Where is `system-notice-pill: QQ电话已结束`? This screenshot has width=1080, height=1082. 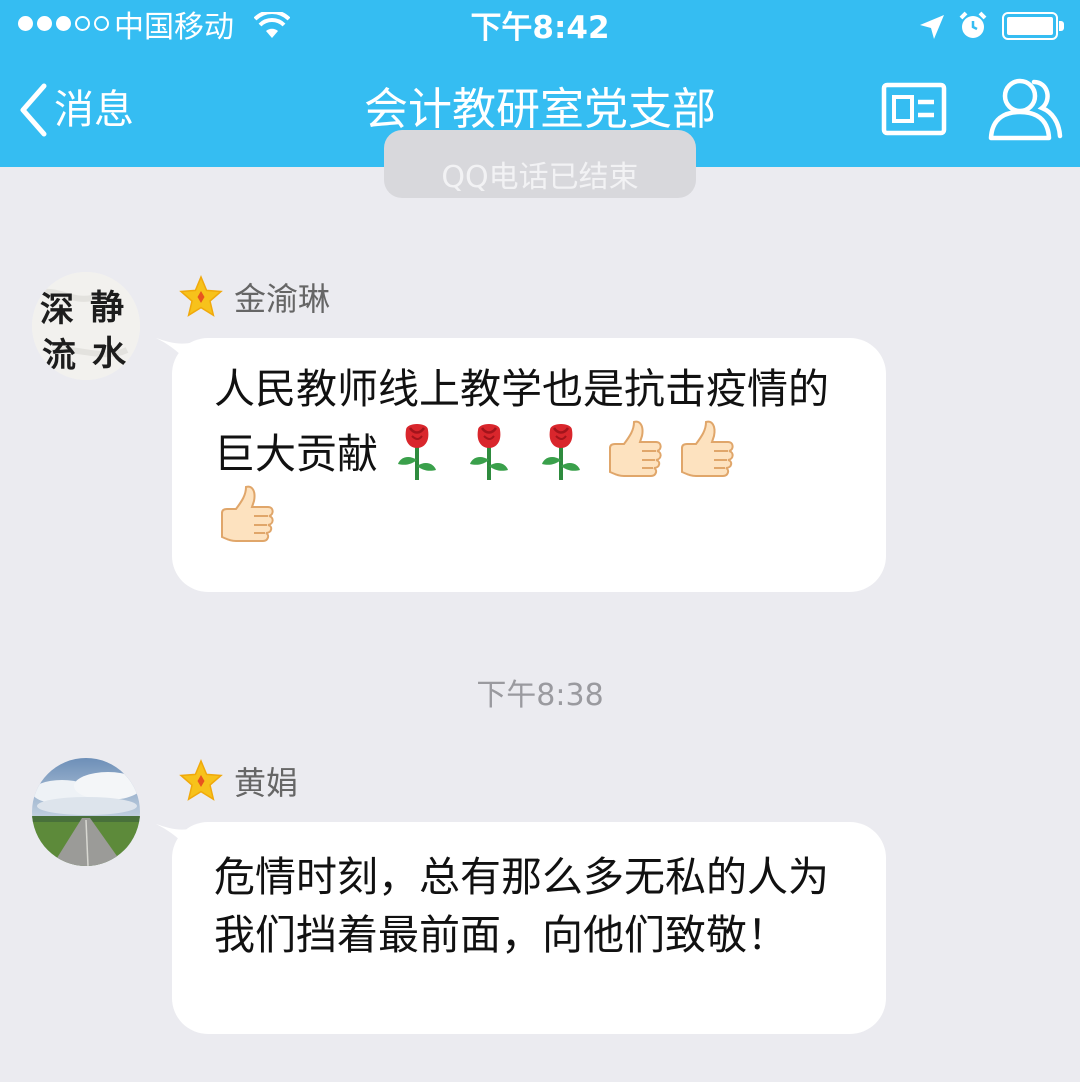 system-notice-pill: QQ电话已结束 is located at coordinates (540, 164).